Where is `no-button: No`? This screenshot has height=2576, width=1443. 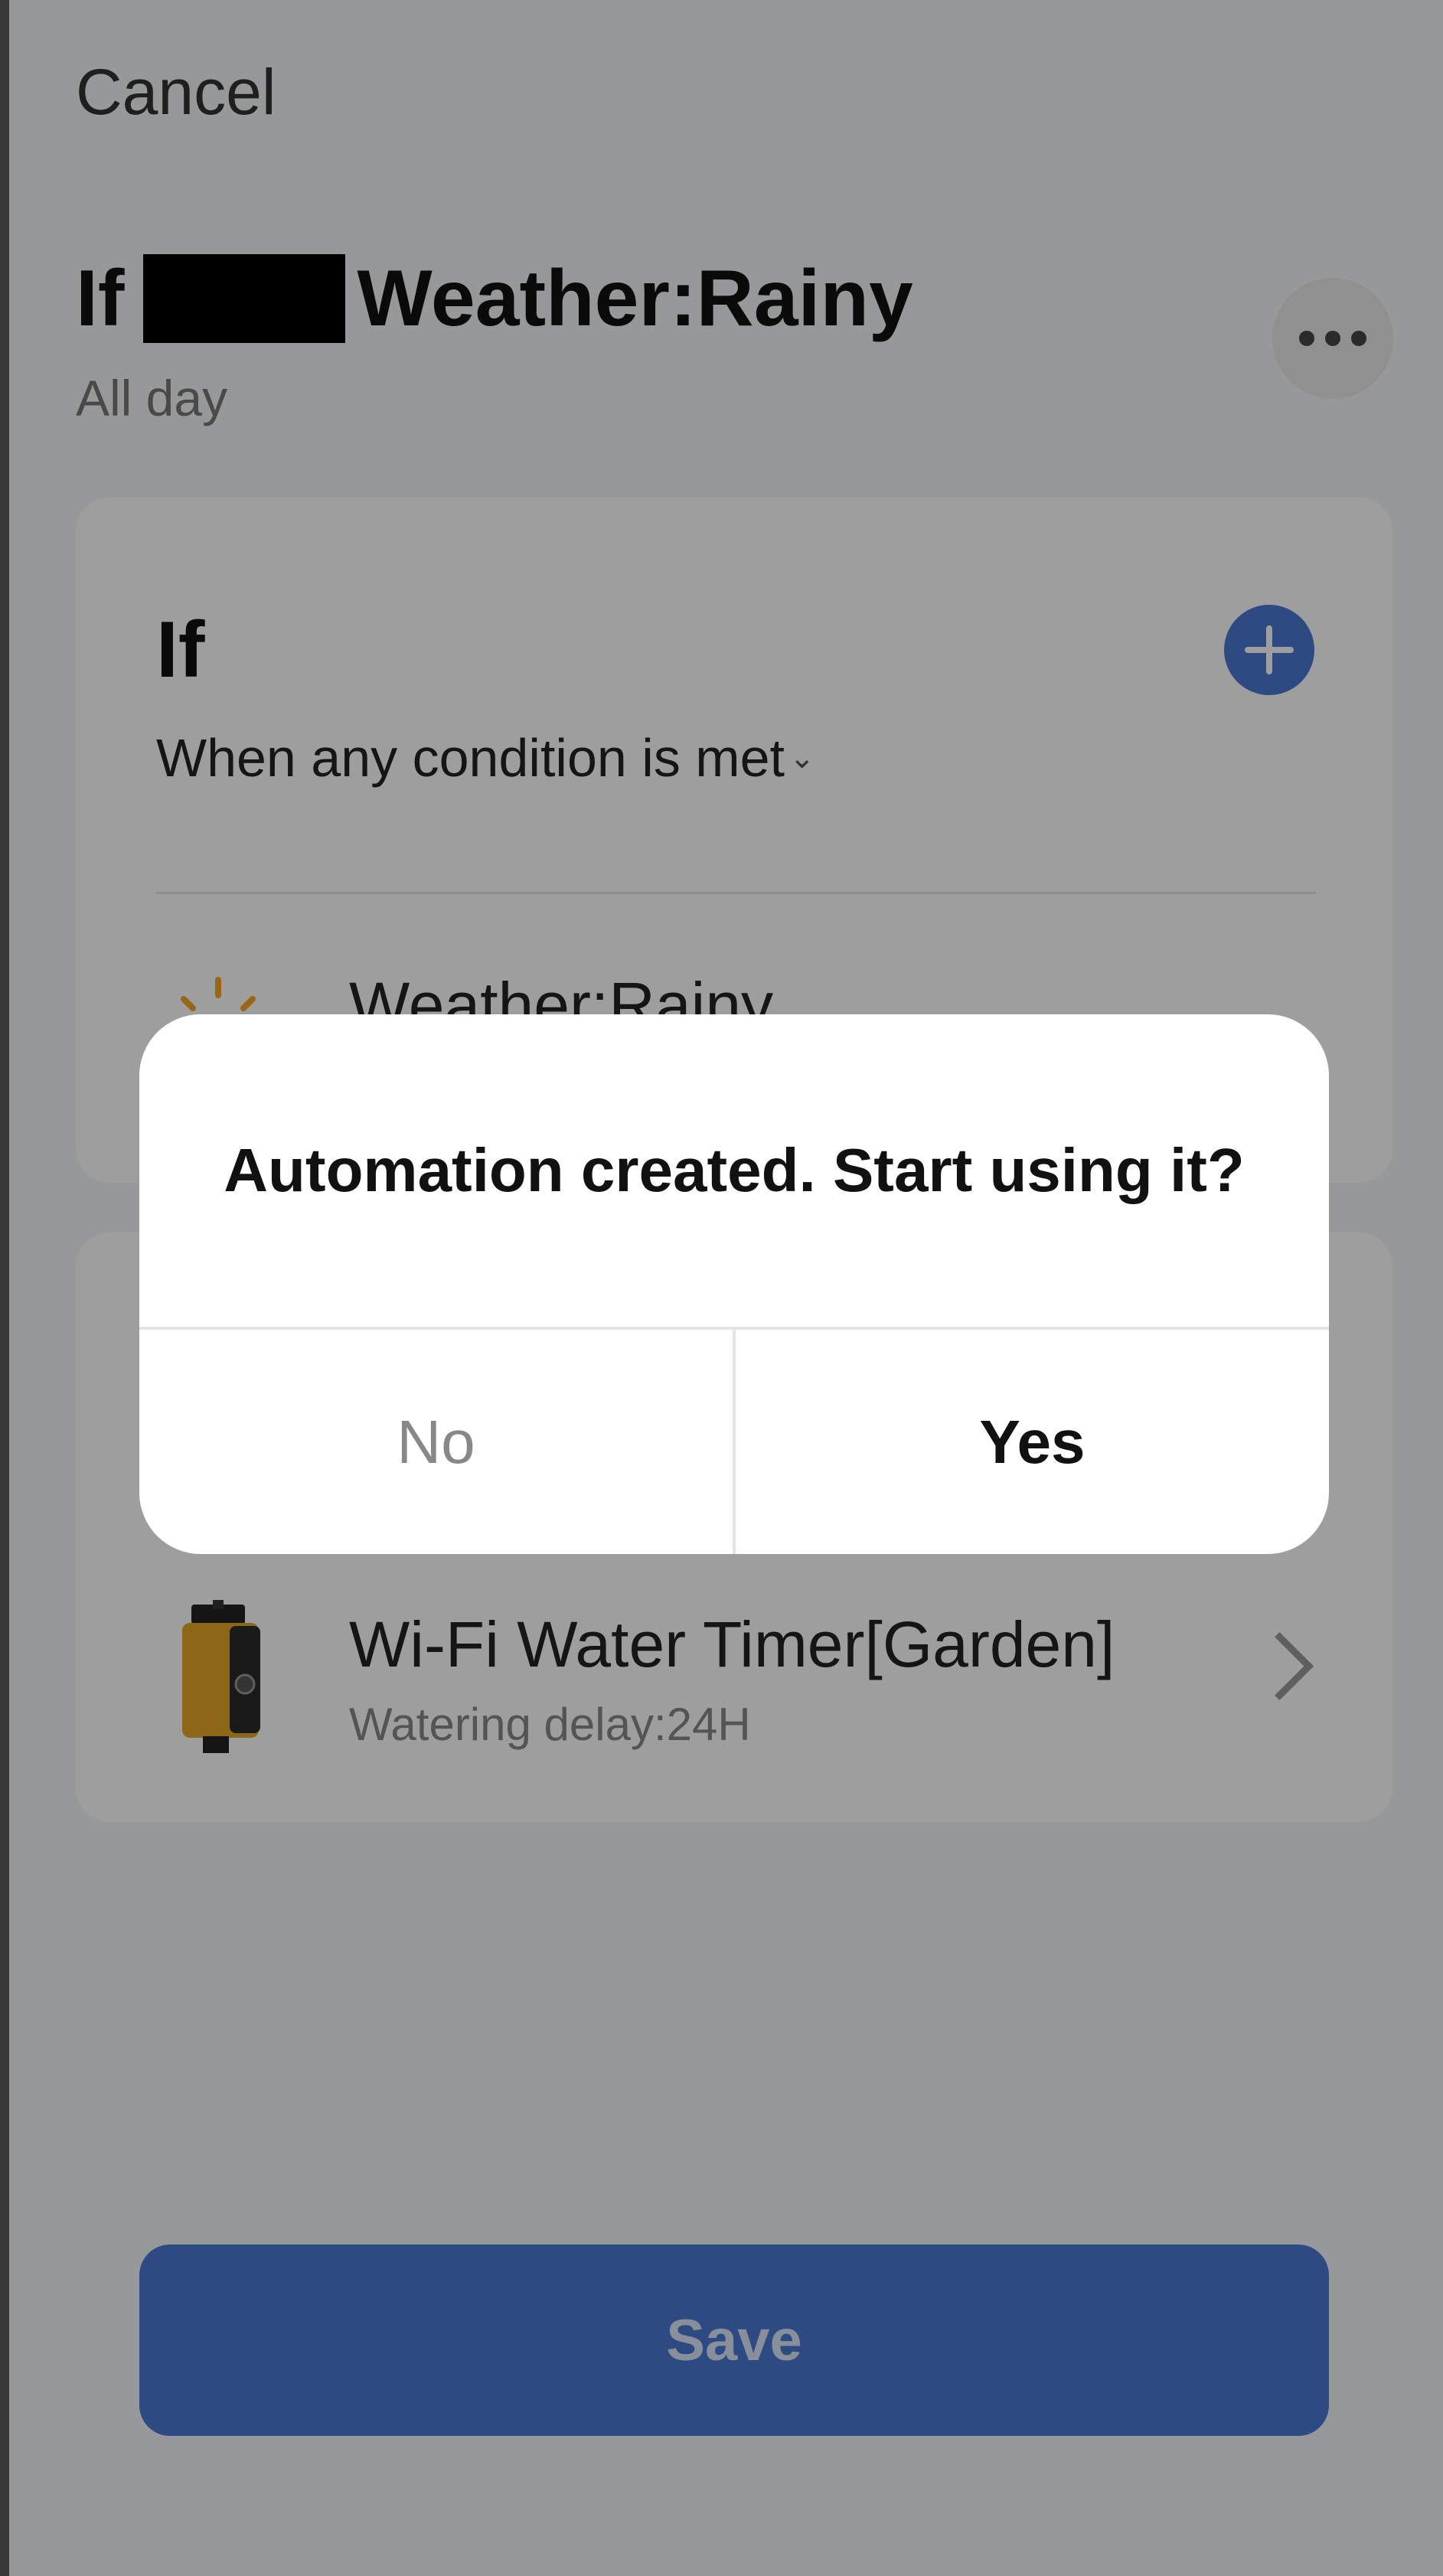
no-button: No is located at coordinates (436, 1442).